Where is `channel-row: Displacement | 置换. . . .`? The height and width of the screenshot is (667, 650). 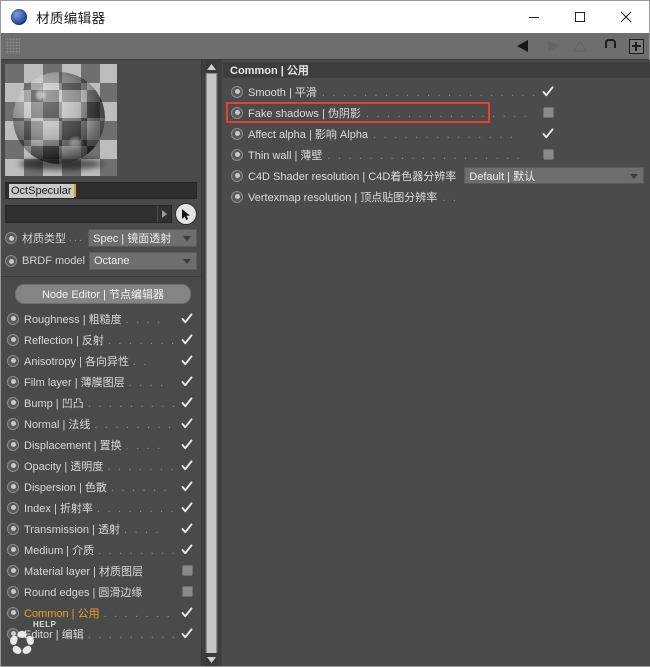 channel-row: Displacement | 置换. . . . is located at coordinates (101, 444).